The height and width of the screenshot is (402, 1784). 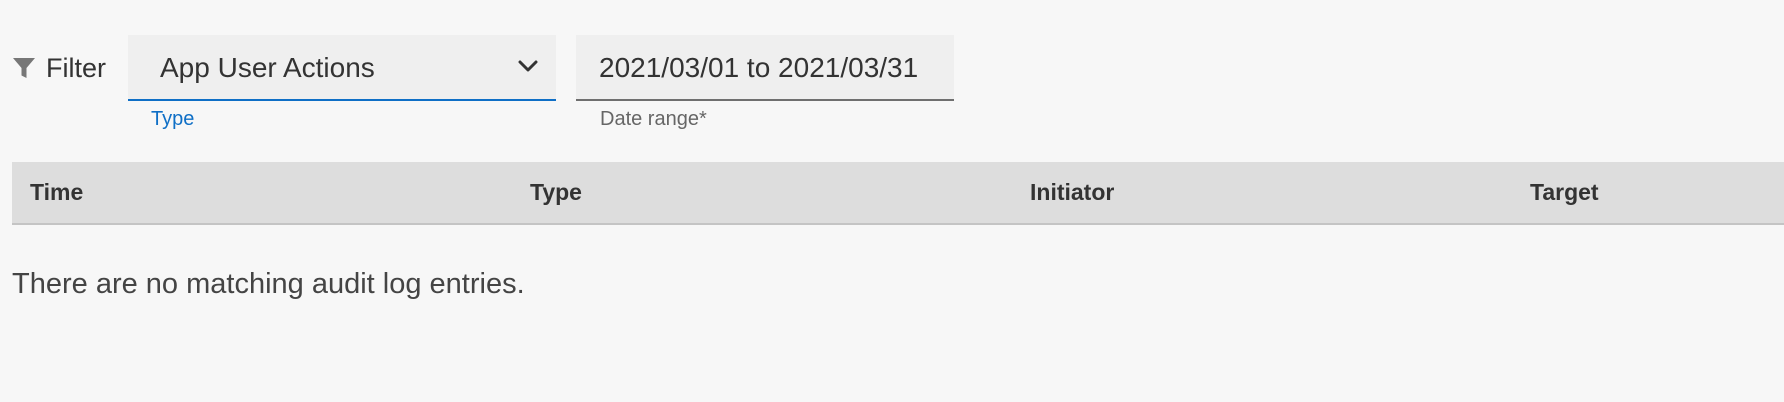 I want to click on date-range-caption: Date range*, so click(x=653, y=119).